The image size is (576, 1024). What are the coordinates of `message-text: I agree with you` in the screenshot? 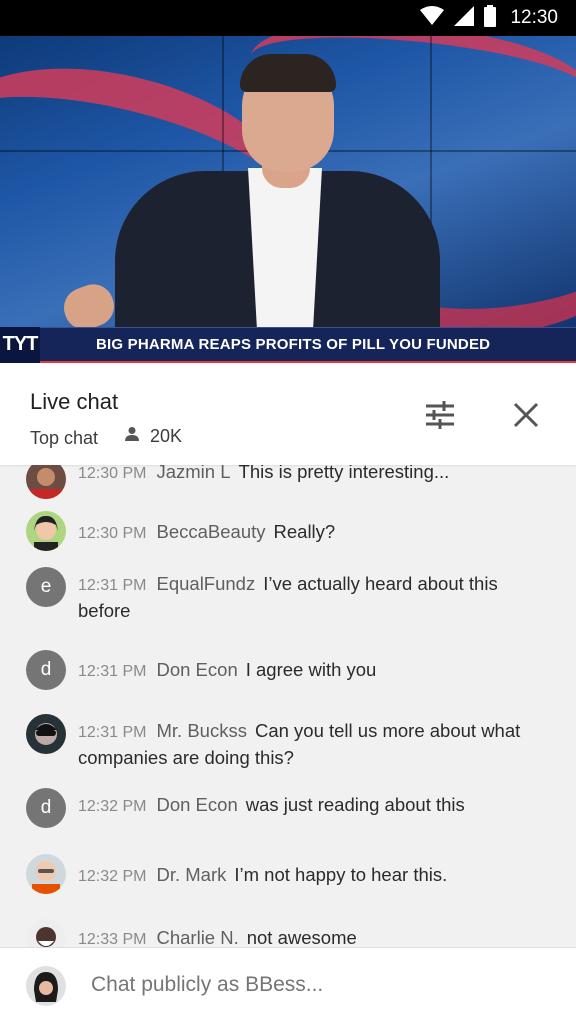 It's located at (311, 669).